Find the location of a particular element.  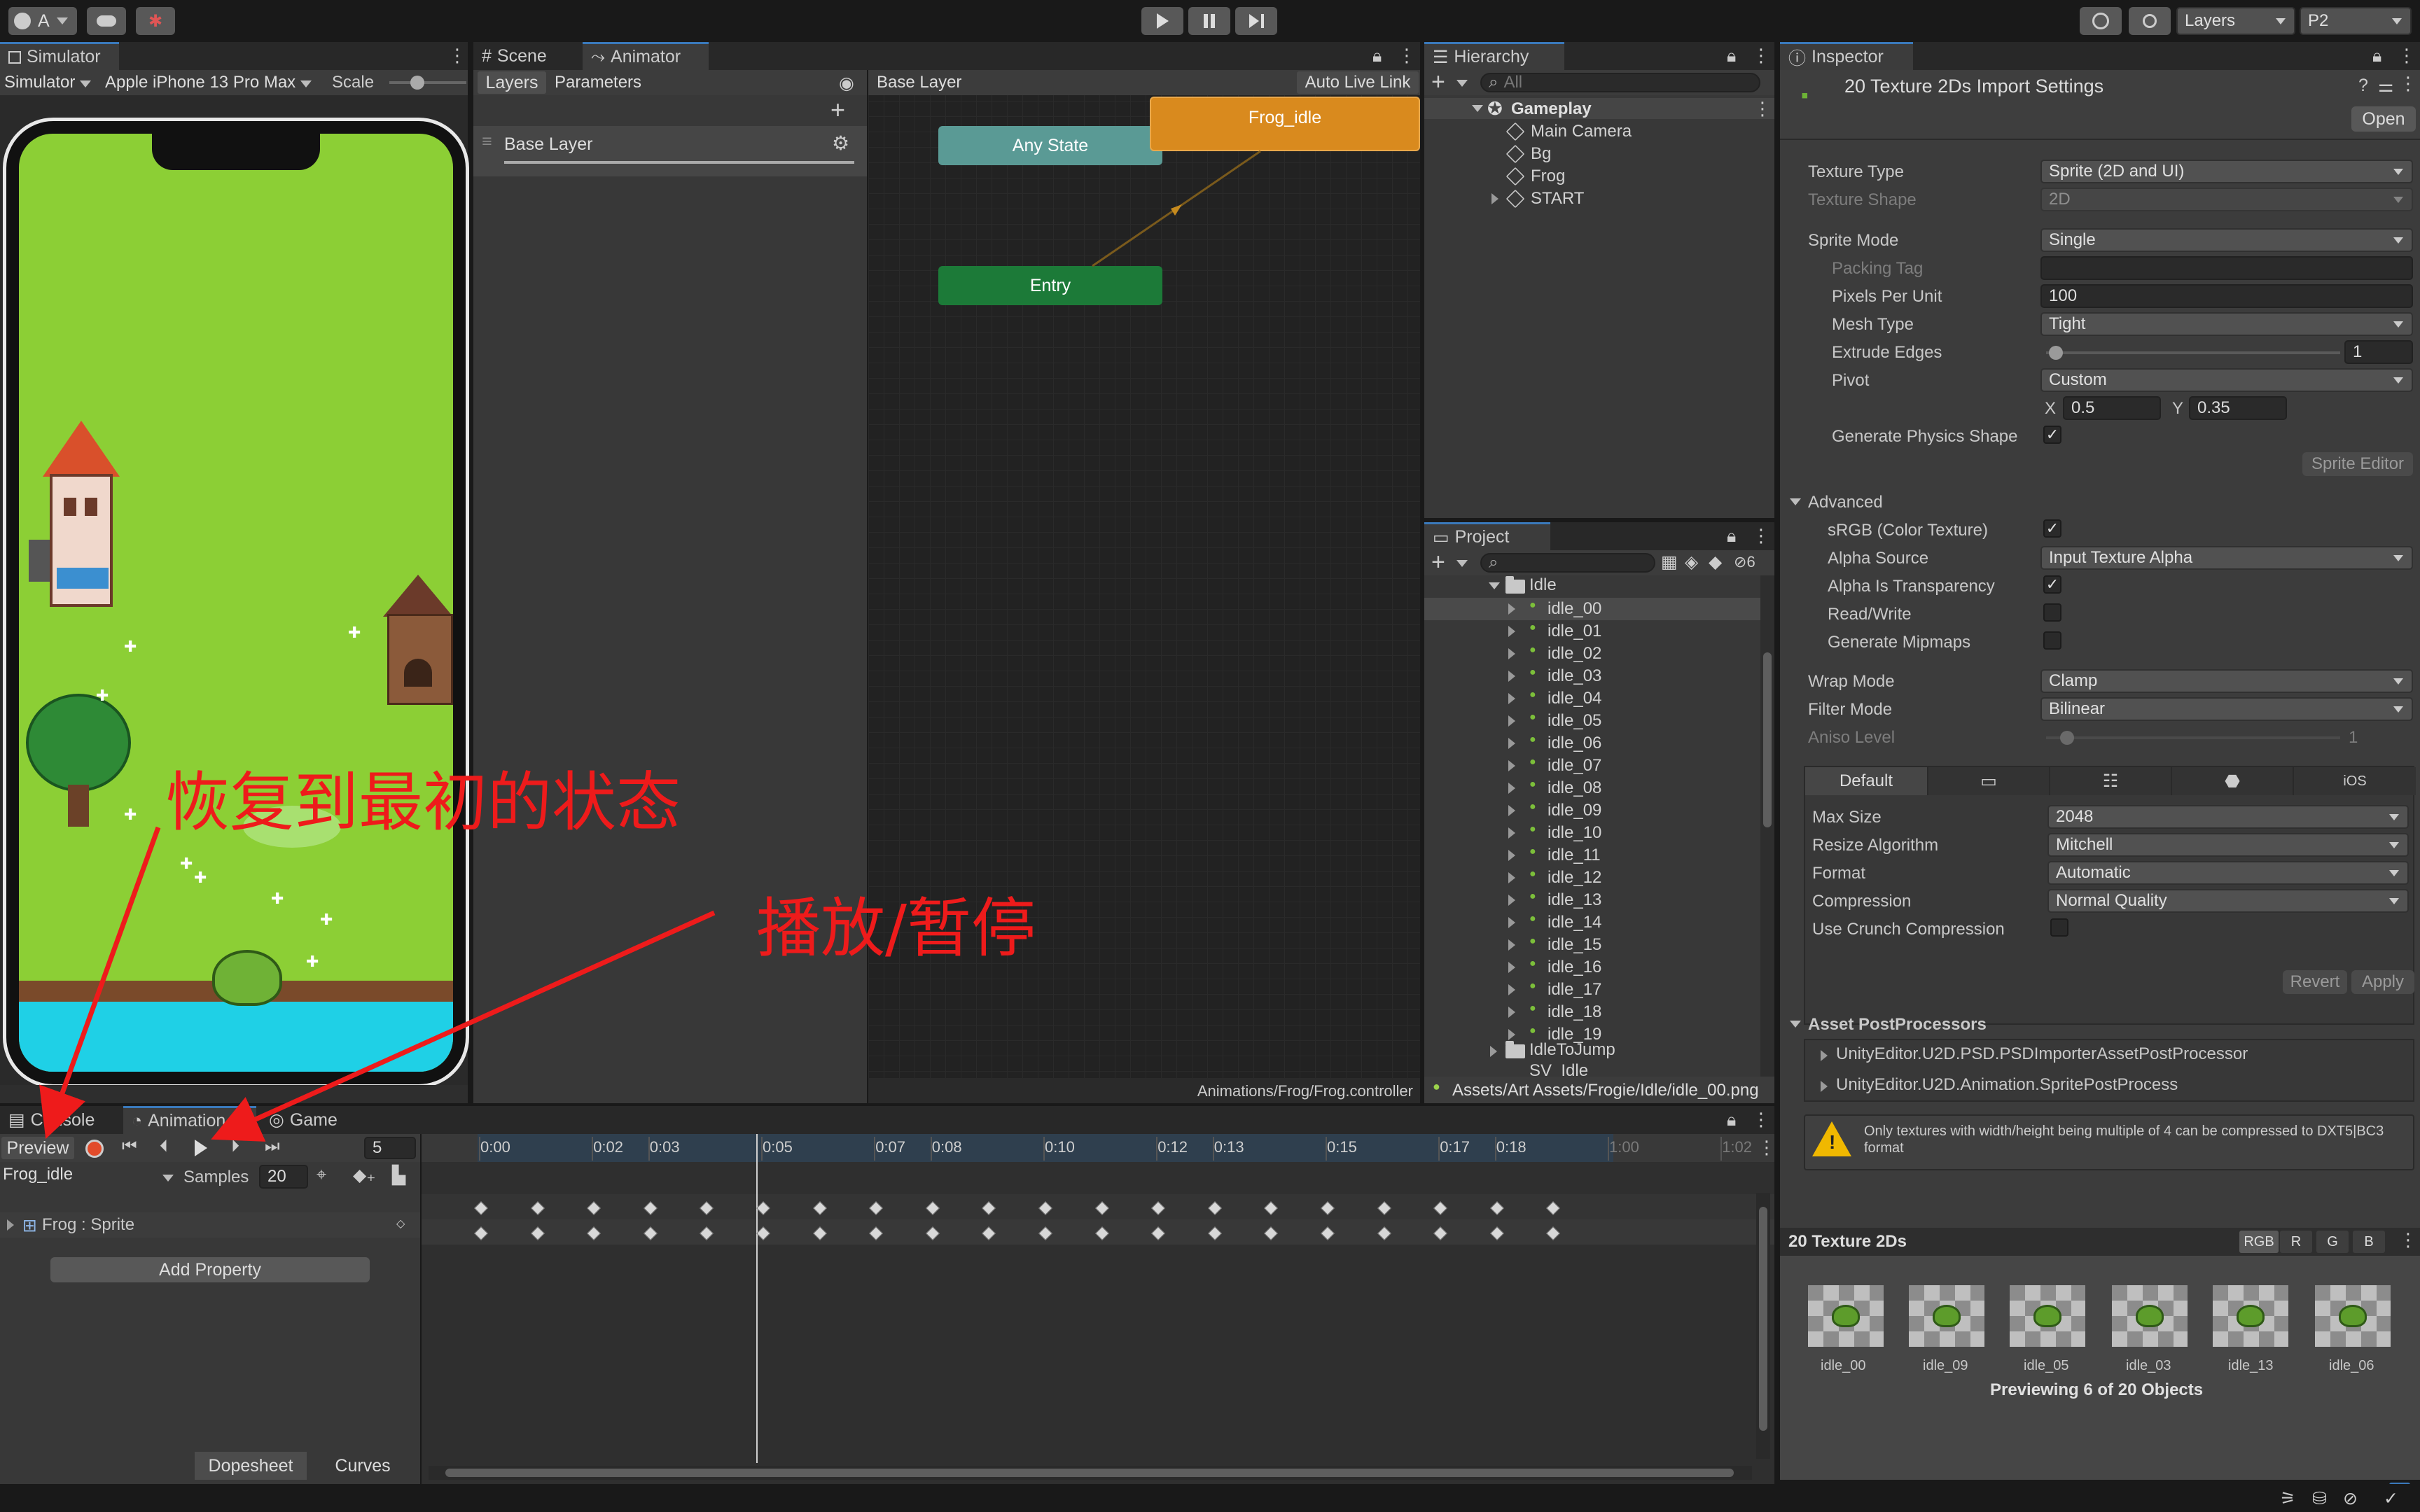

tab-platform-default: Default is located at coordinates (1866, 781).